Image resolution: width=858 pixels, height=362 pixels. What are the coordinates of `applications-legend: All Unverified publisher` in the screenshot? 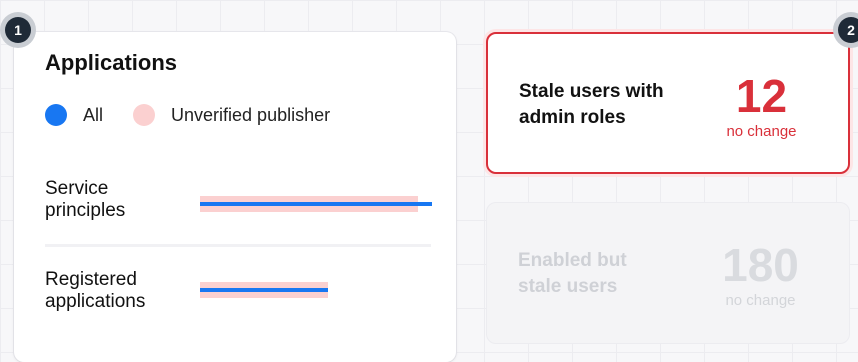 It's located at (187, 115).